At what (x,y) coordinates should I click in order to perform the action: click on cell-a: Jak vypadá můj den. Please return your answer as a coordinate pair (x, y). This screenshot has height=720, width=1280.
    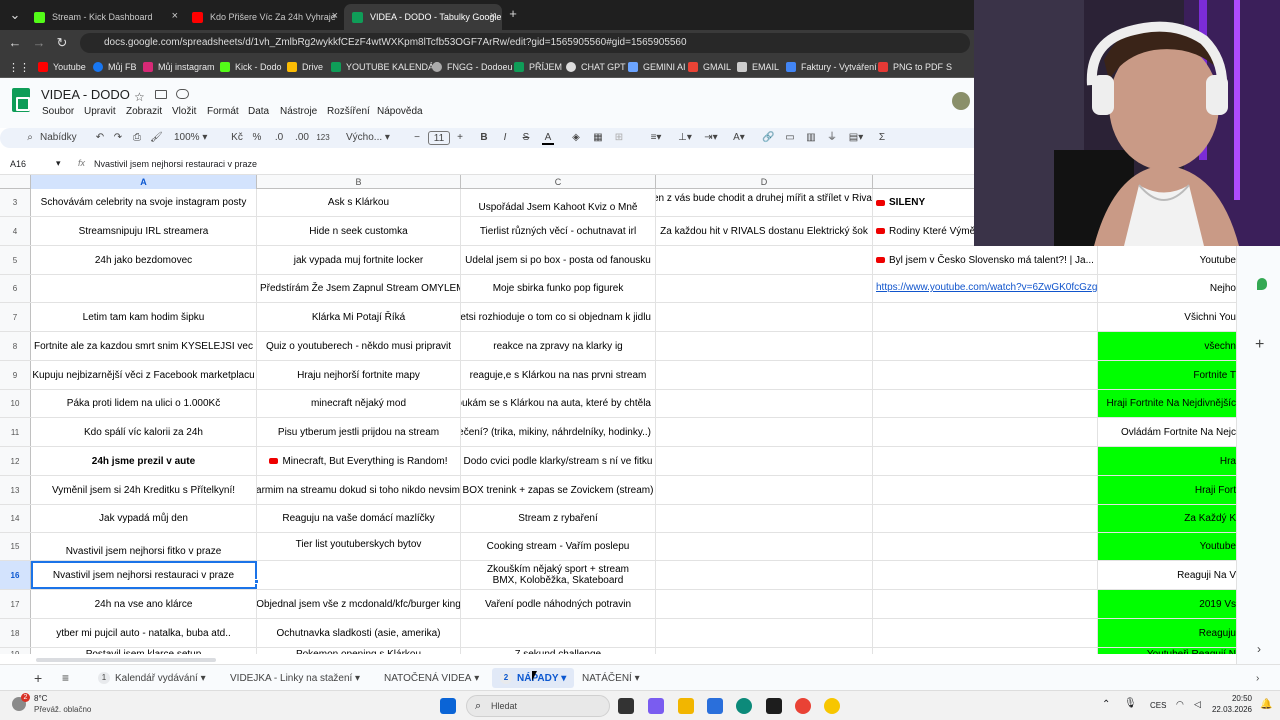
    Looking at the image, I should click on (144, 518).